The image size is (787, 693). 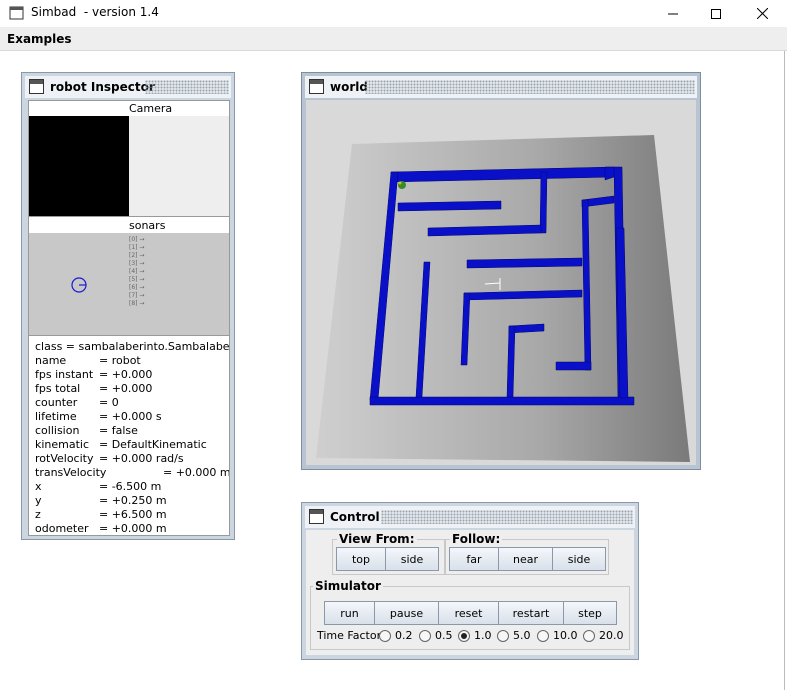 What do you see at coordinates (349, 635) in the screenshot?
I see `time-factor-label: Time Factor` at bounding box center [349, 635].